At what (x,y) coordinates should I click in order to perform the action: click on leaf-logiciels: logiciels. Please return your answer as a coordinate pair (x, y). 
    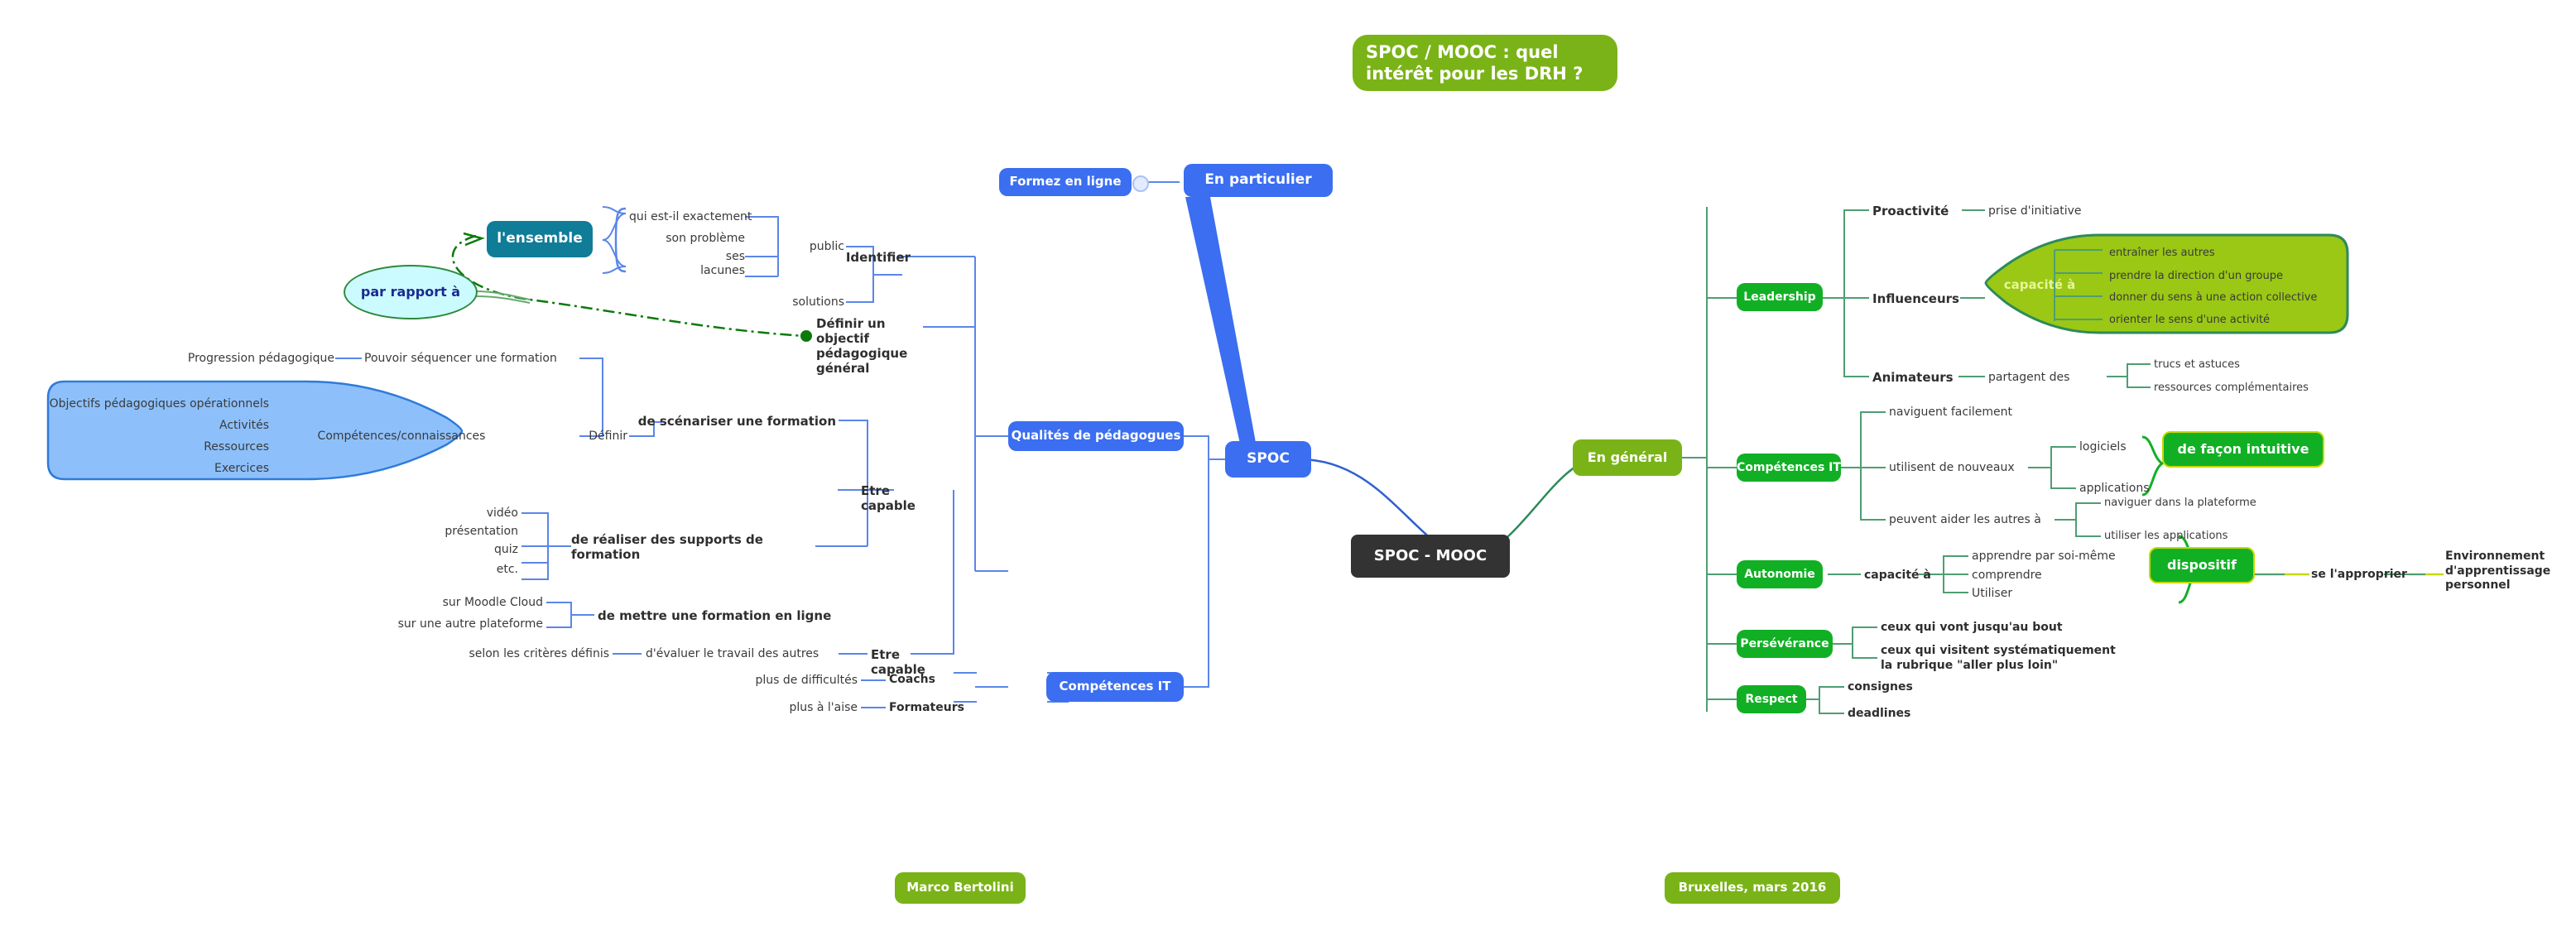
    Looking at the image, I should click on (2103, 447).